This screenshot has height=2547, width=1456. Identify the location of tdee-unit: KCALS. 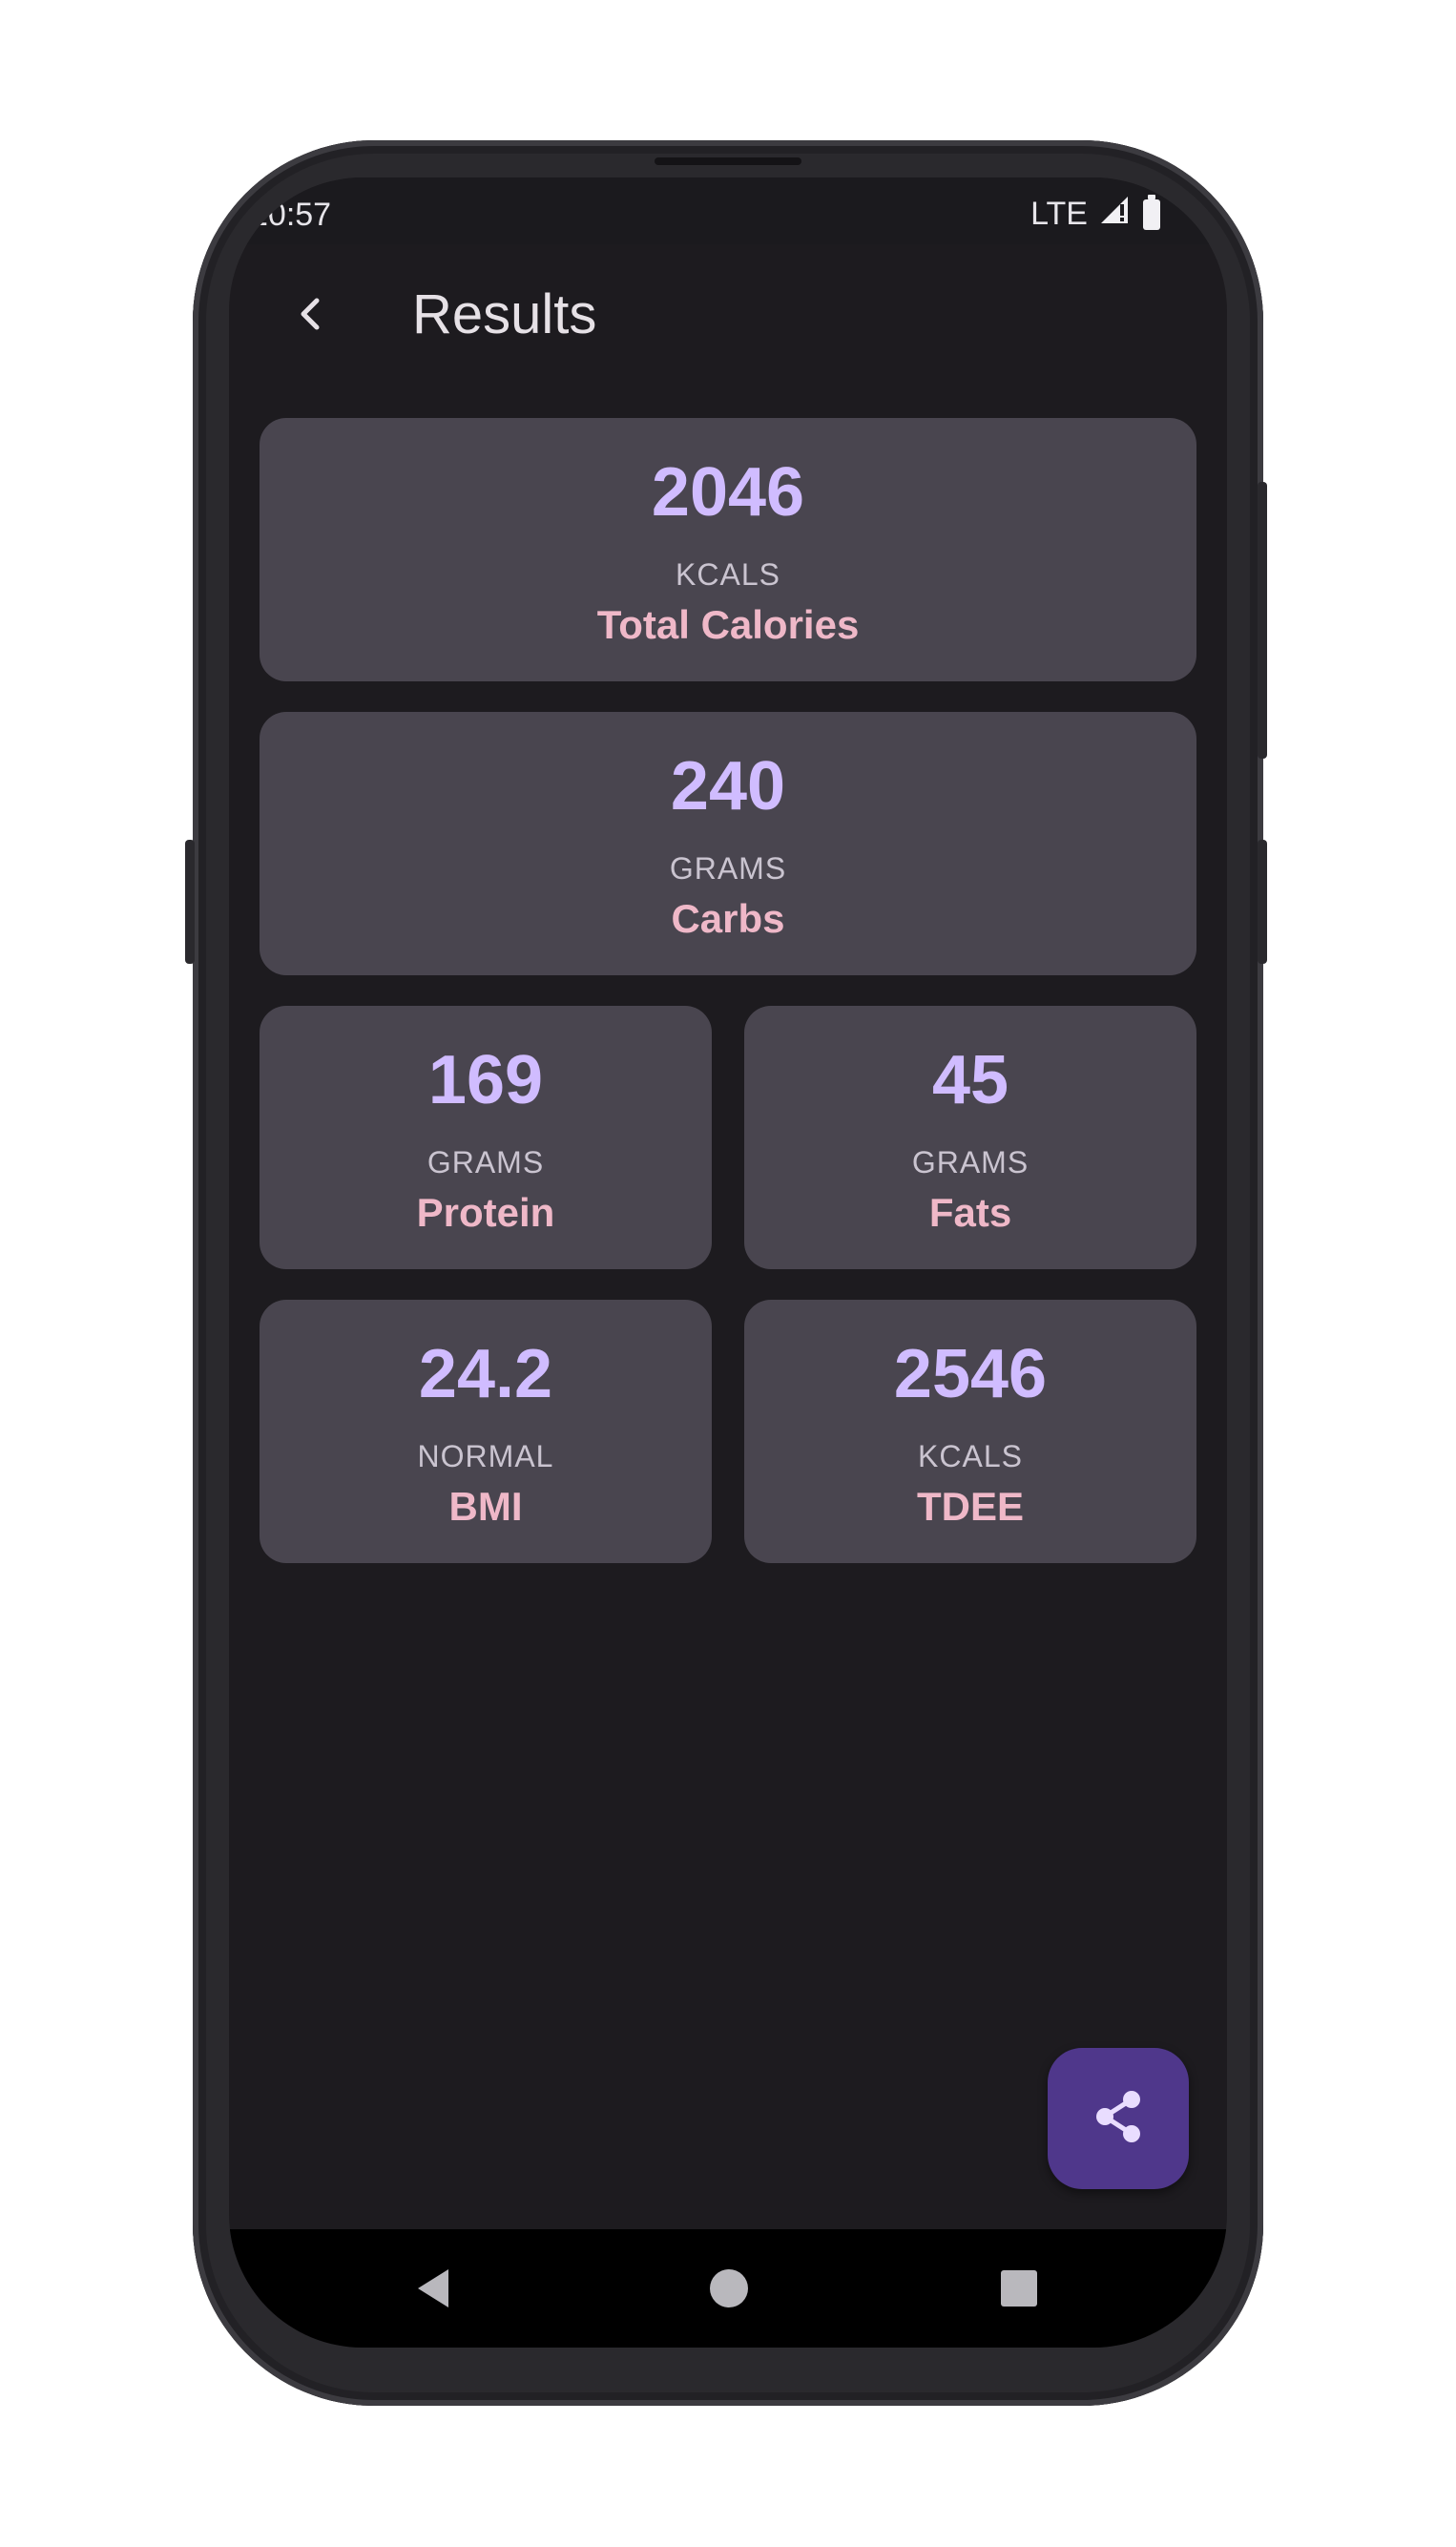
(971, 1456).